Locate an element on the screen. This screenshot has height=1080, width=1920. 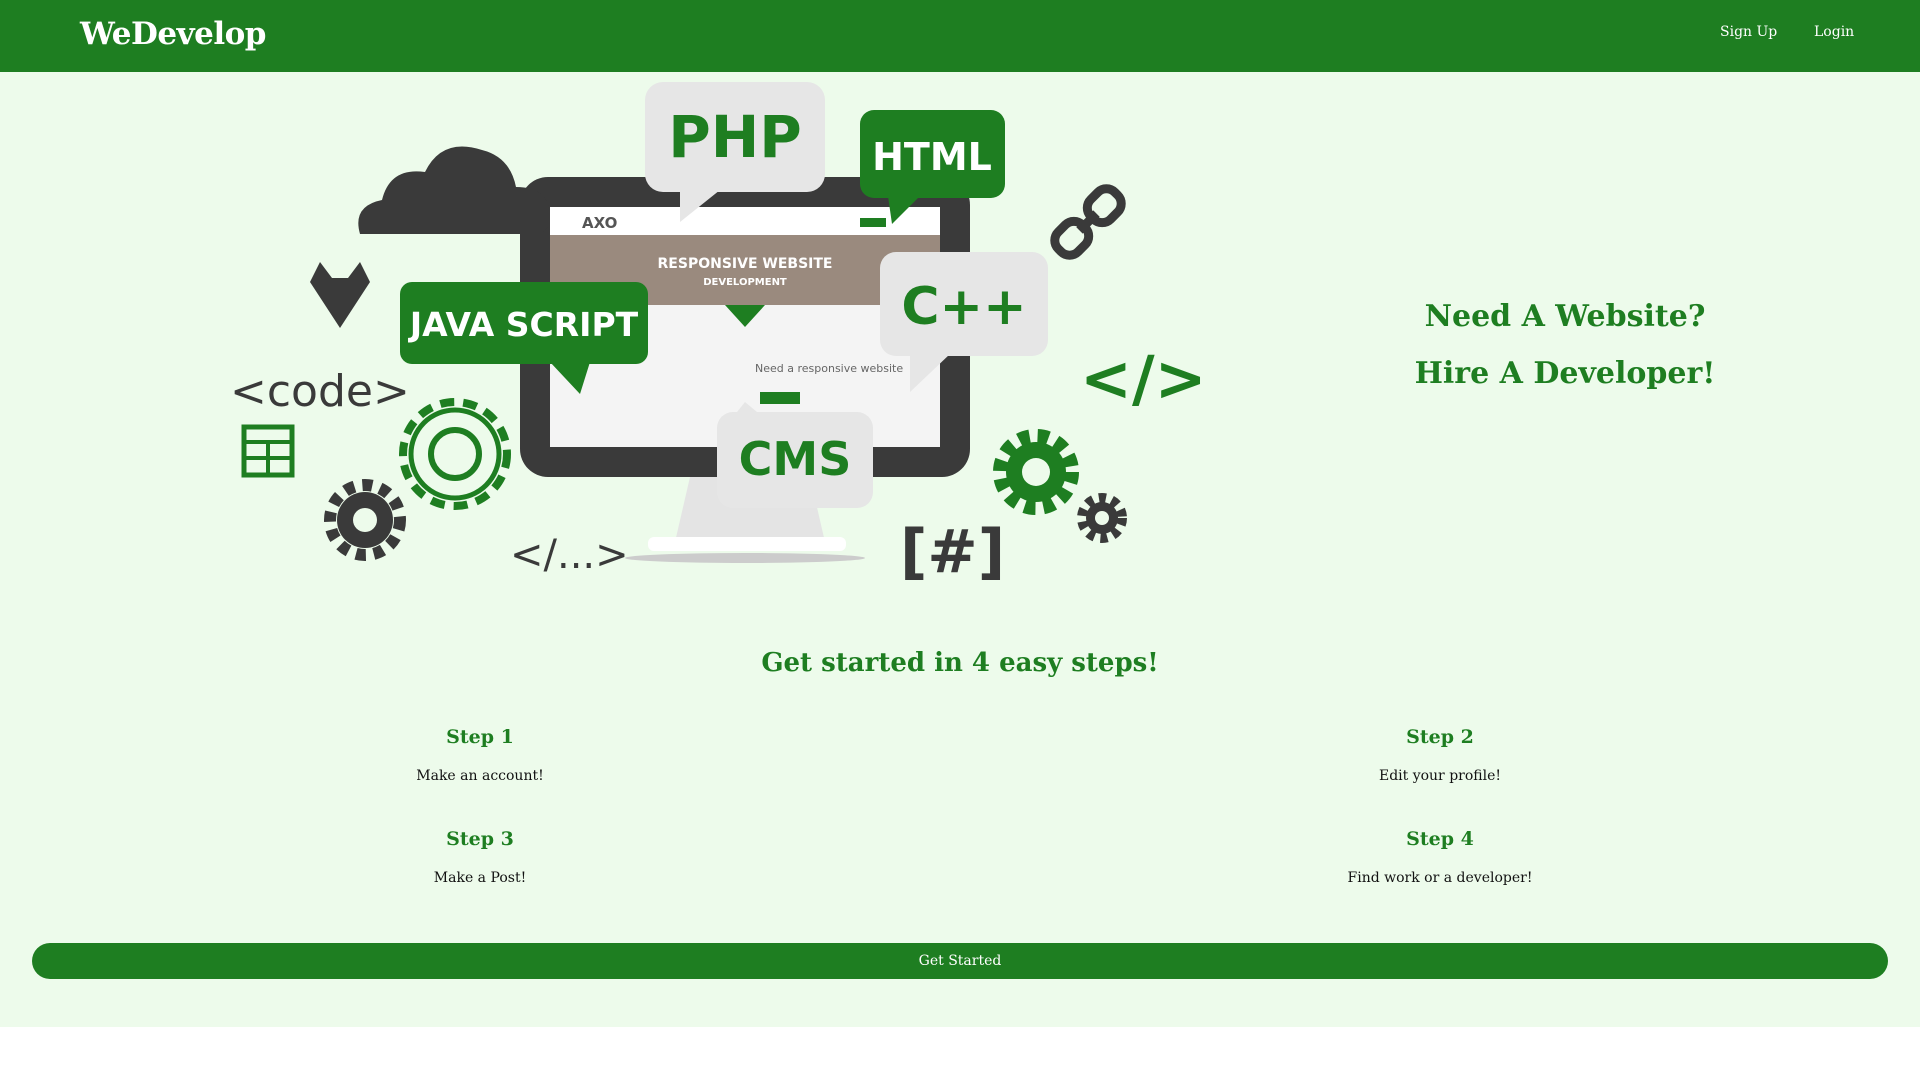
step-title: Step 2 is located at coordinates (1440, 737).